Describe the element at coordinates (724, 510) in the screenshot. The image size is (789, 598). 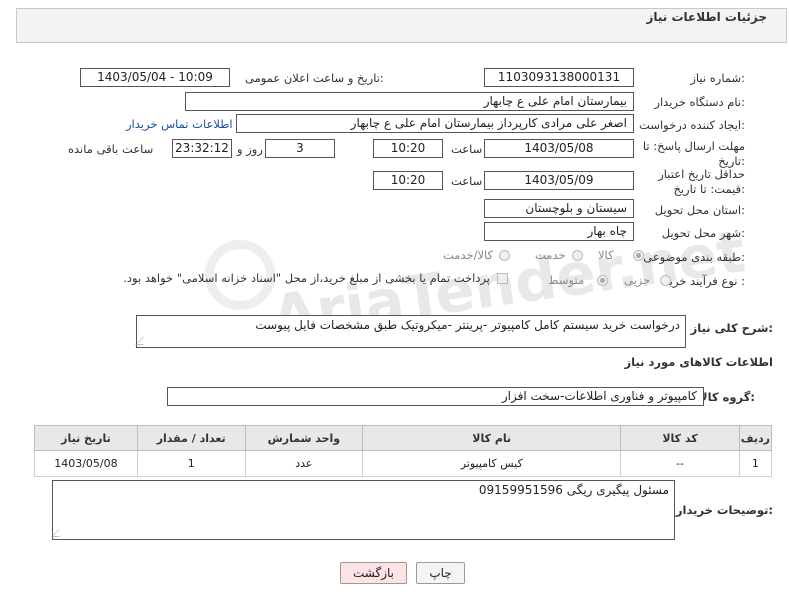
I see `buyer-notes-label: توضیحات خریدار:` at that location.